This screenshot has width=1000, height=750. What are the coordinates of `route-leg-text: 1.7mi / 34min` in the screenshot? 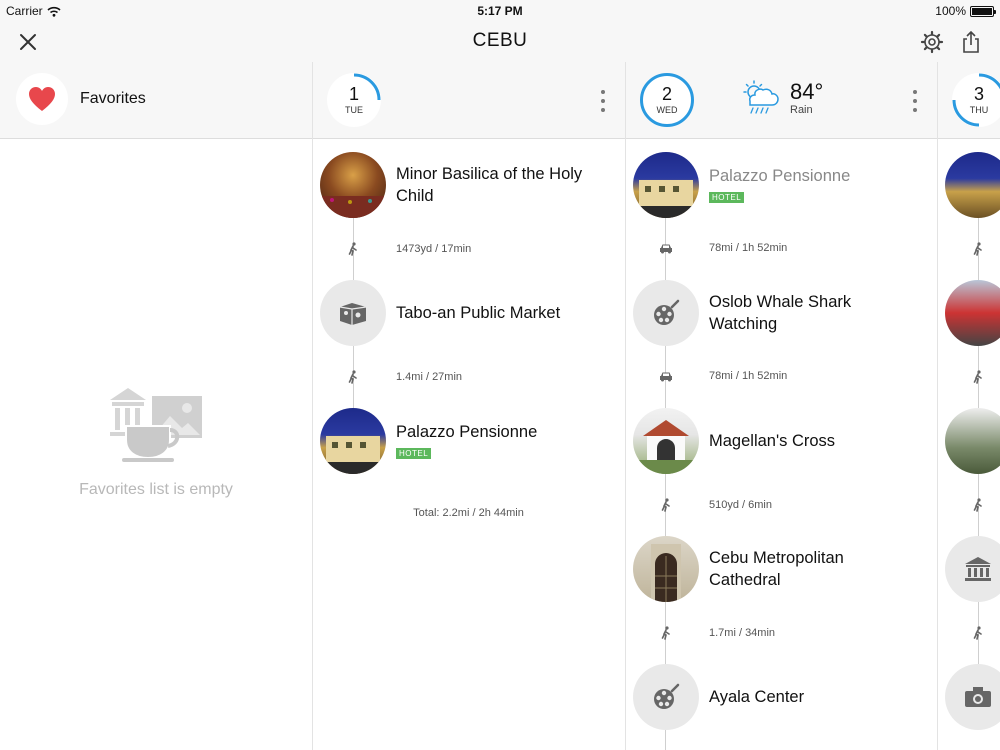 It's located at (742, 633).